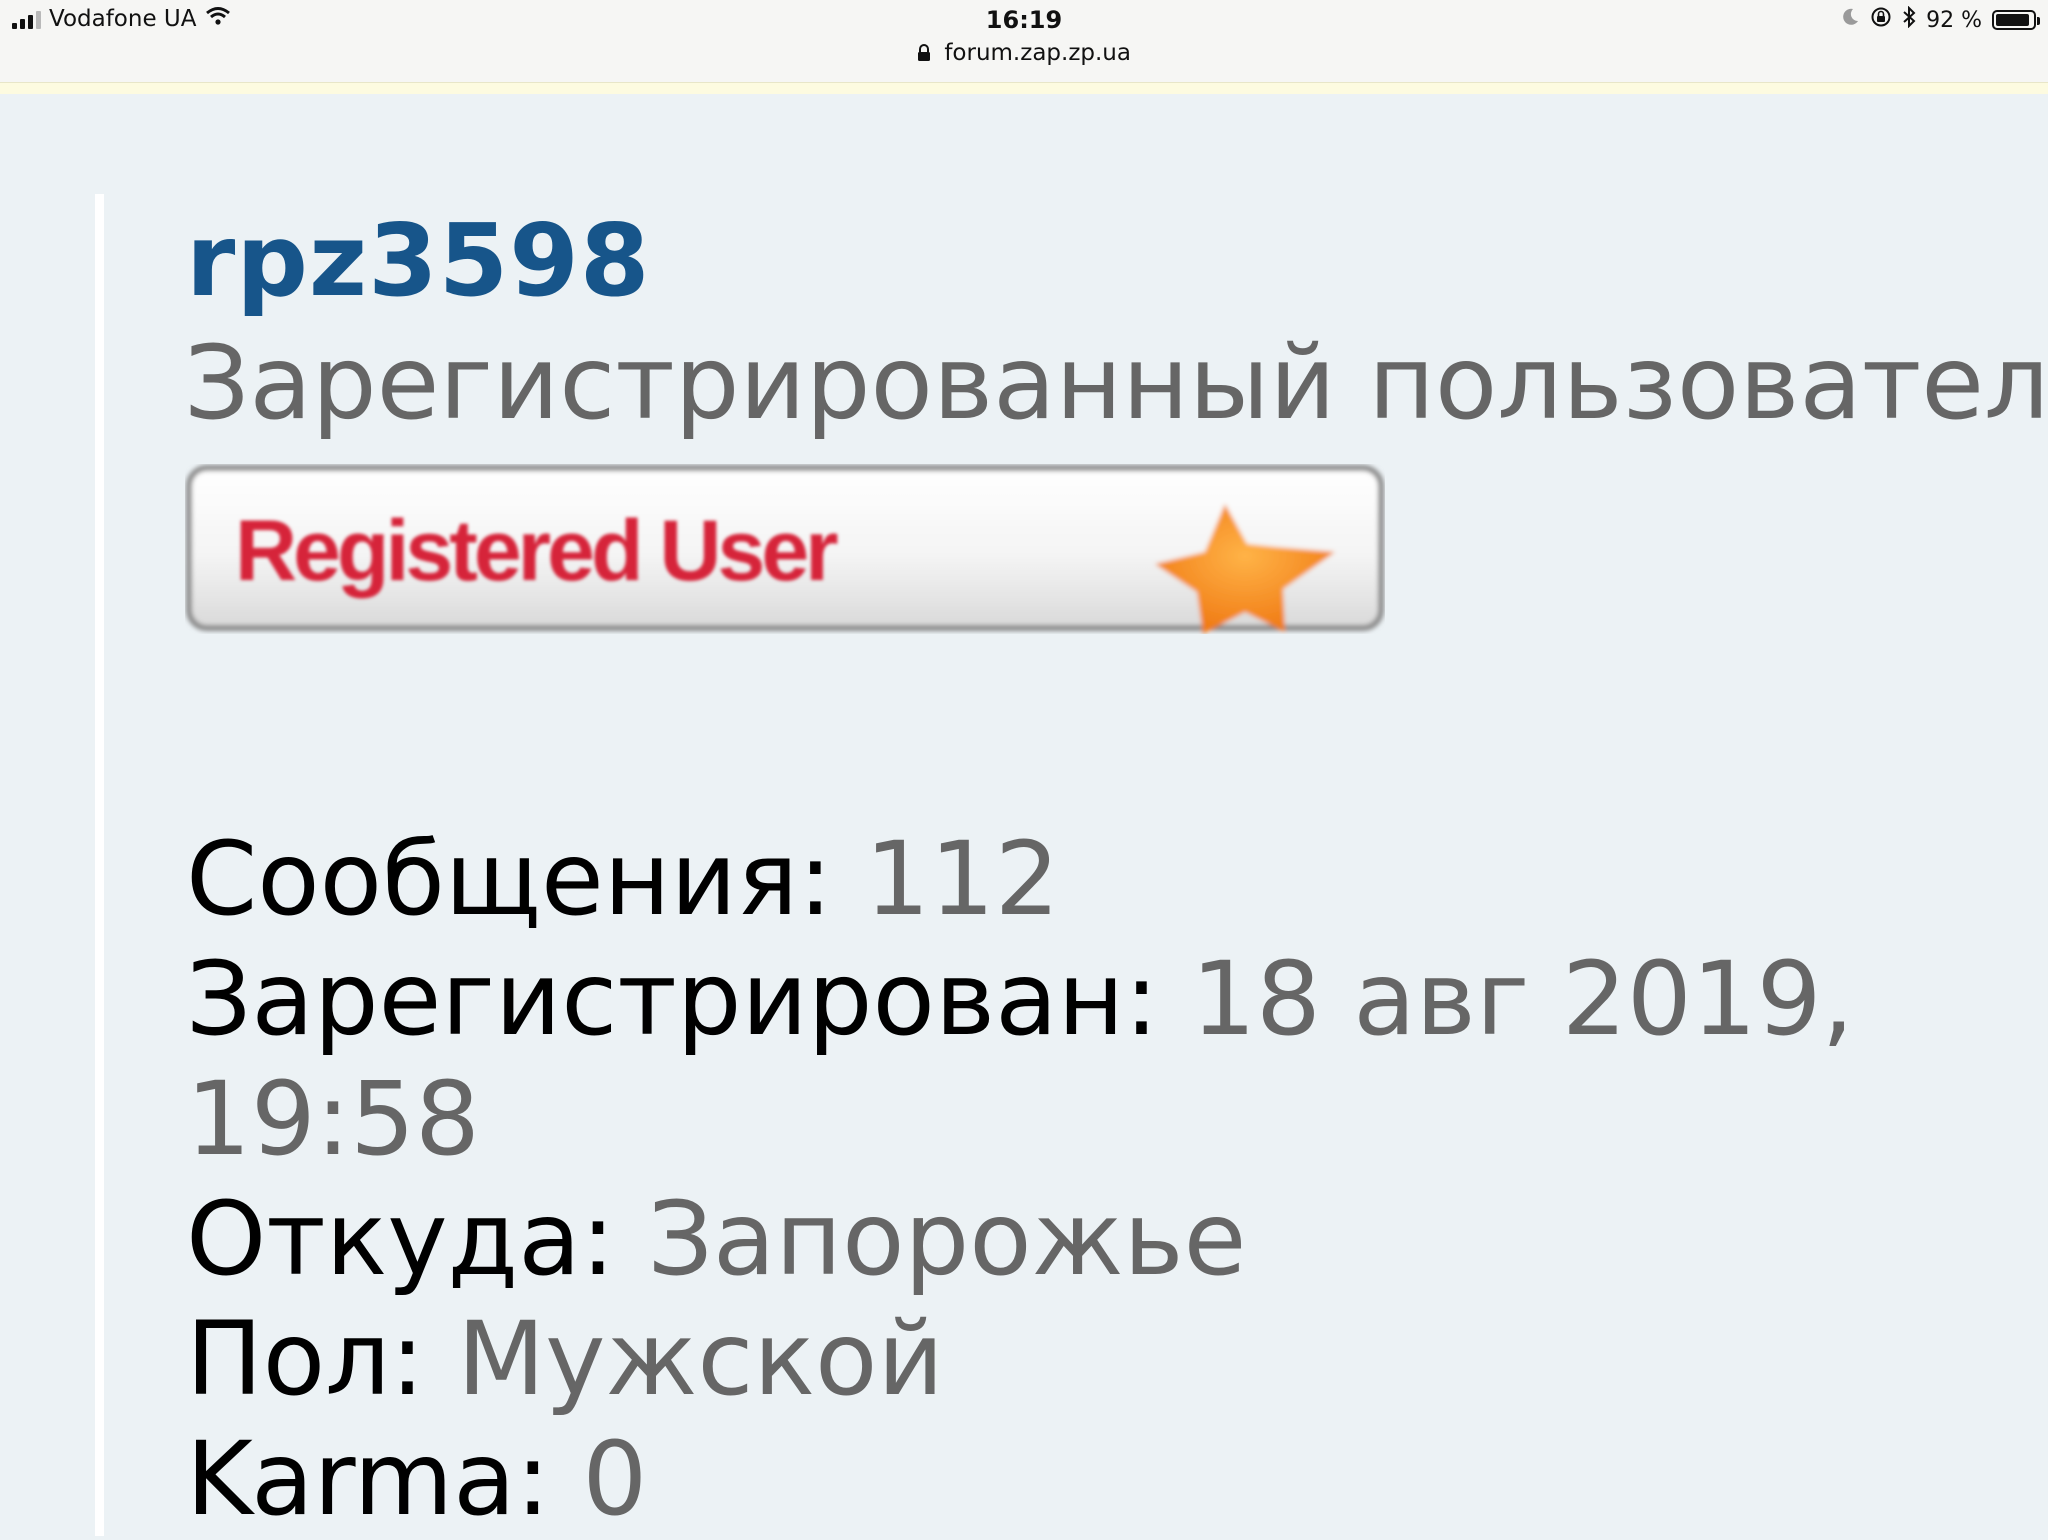  I want to click on location-label: Откуда:, so click(401, 1239).